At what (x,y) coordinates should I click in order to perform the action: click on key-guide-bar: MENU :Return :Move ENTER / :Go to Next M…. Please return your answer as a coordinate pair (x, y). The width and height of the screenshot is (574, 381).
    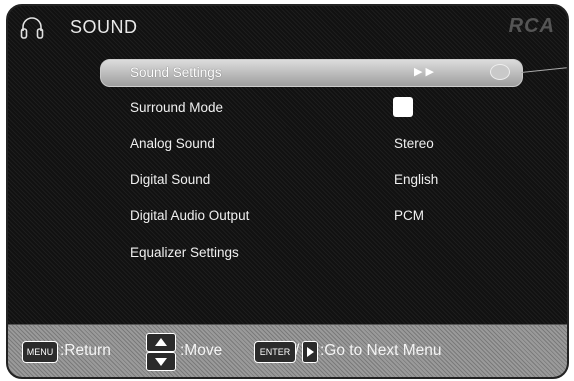
    Looking at the image, I should click on (287, 350).